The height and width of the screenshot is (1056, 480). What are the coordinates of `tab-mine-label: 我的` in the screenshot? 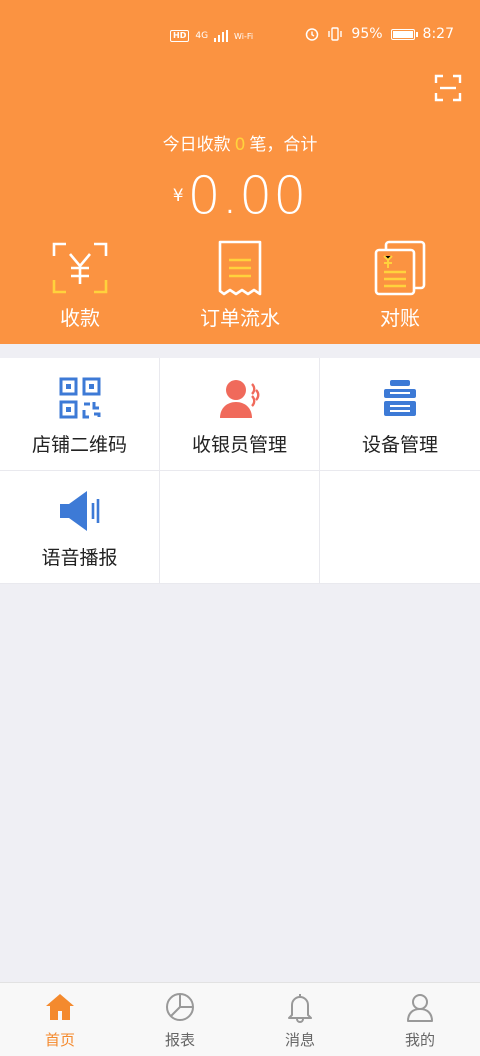 It's located at (419, 1040).